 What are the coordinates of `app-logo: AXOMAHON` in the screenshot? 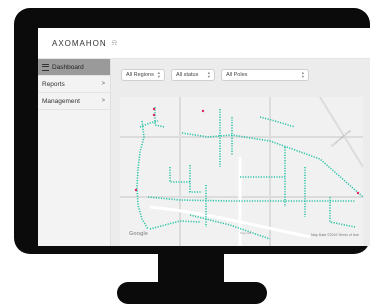 It's located at (79, 43).